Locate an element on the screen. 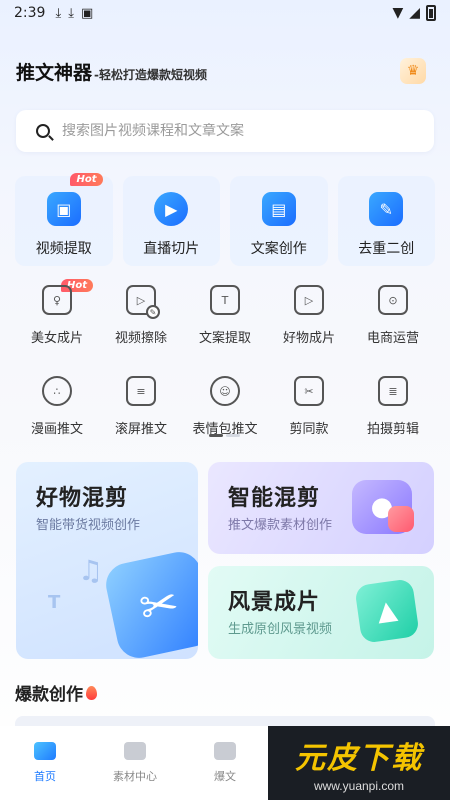  clapper-icon: ✂ is located at coordinates (309, 391).